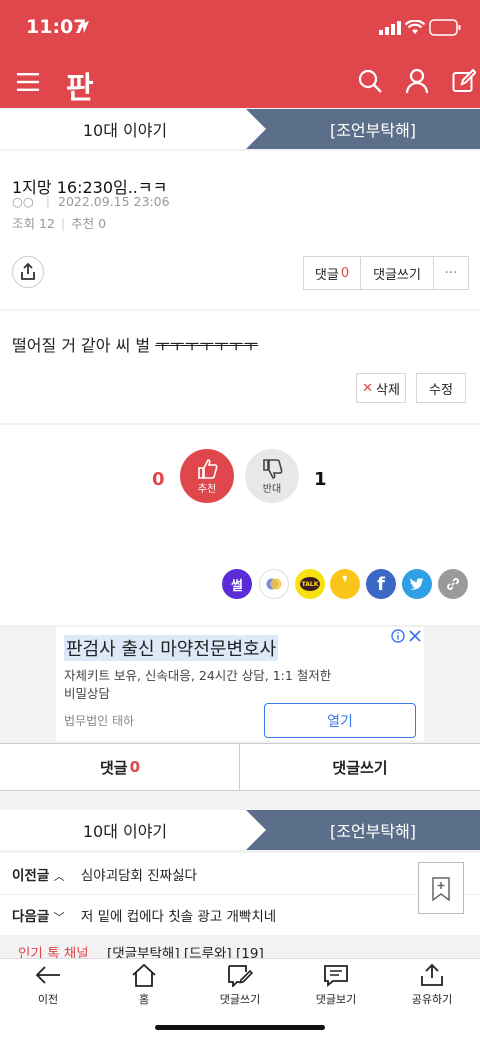 Image resolution: width=480 pixels, height=1039 pixels. Describe the element at coordinates (102, 223) in the screenshot. I see `recommend-count: 0` at that location.